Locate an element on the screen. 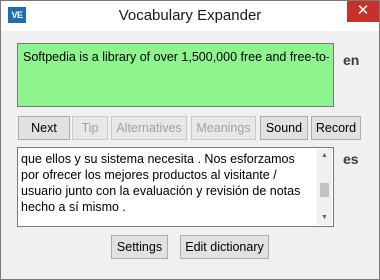 This screenshot has width=380, height=280. source-language-label: en is located at coordinates (351, 60).